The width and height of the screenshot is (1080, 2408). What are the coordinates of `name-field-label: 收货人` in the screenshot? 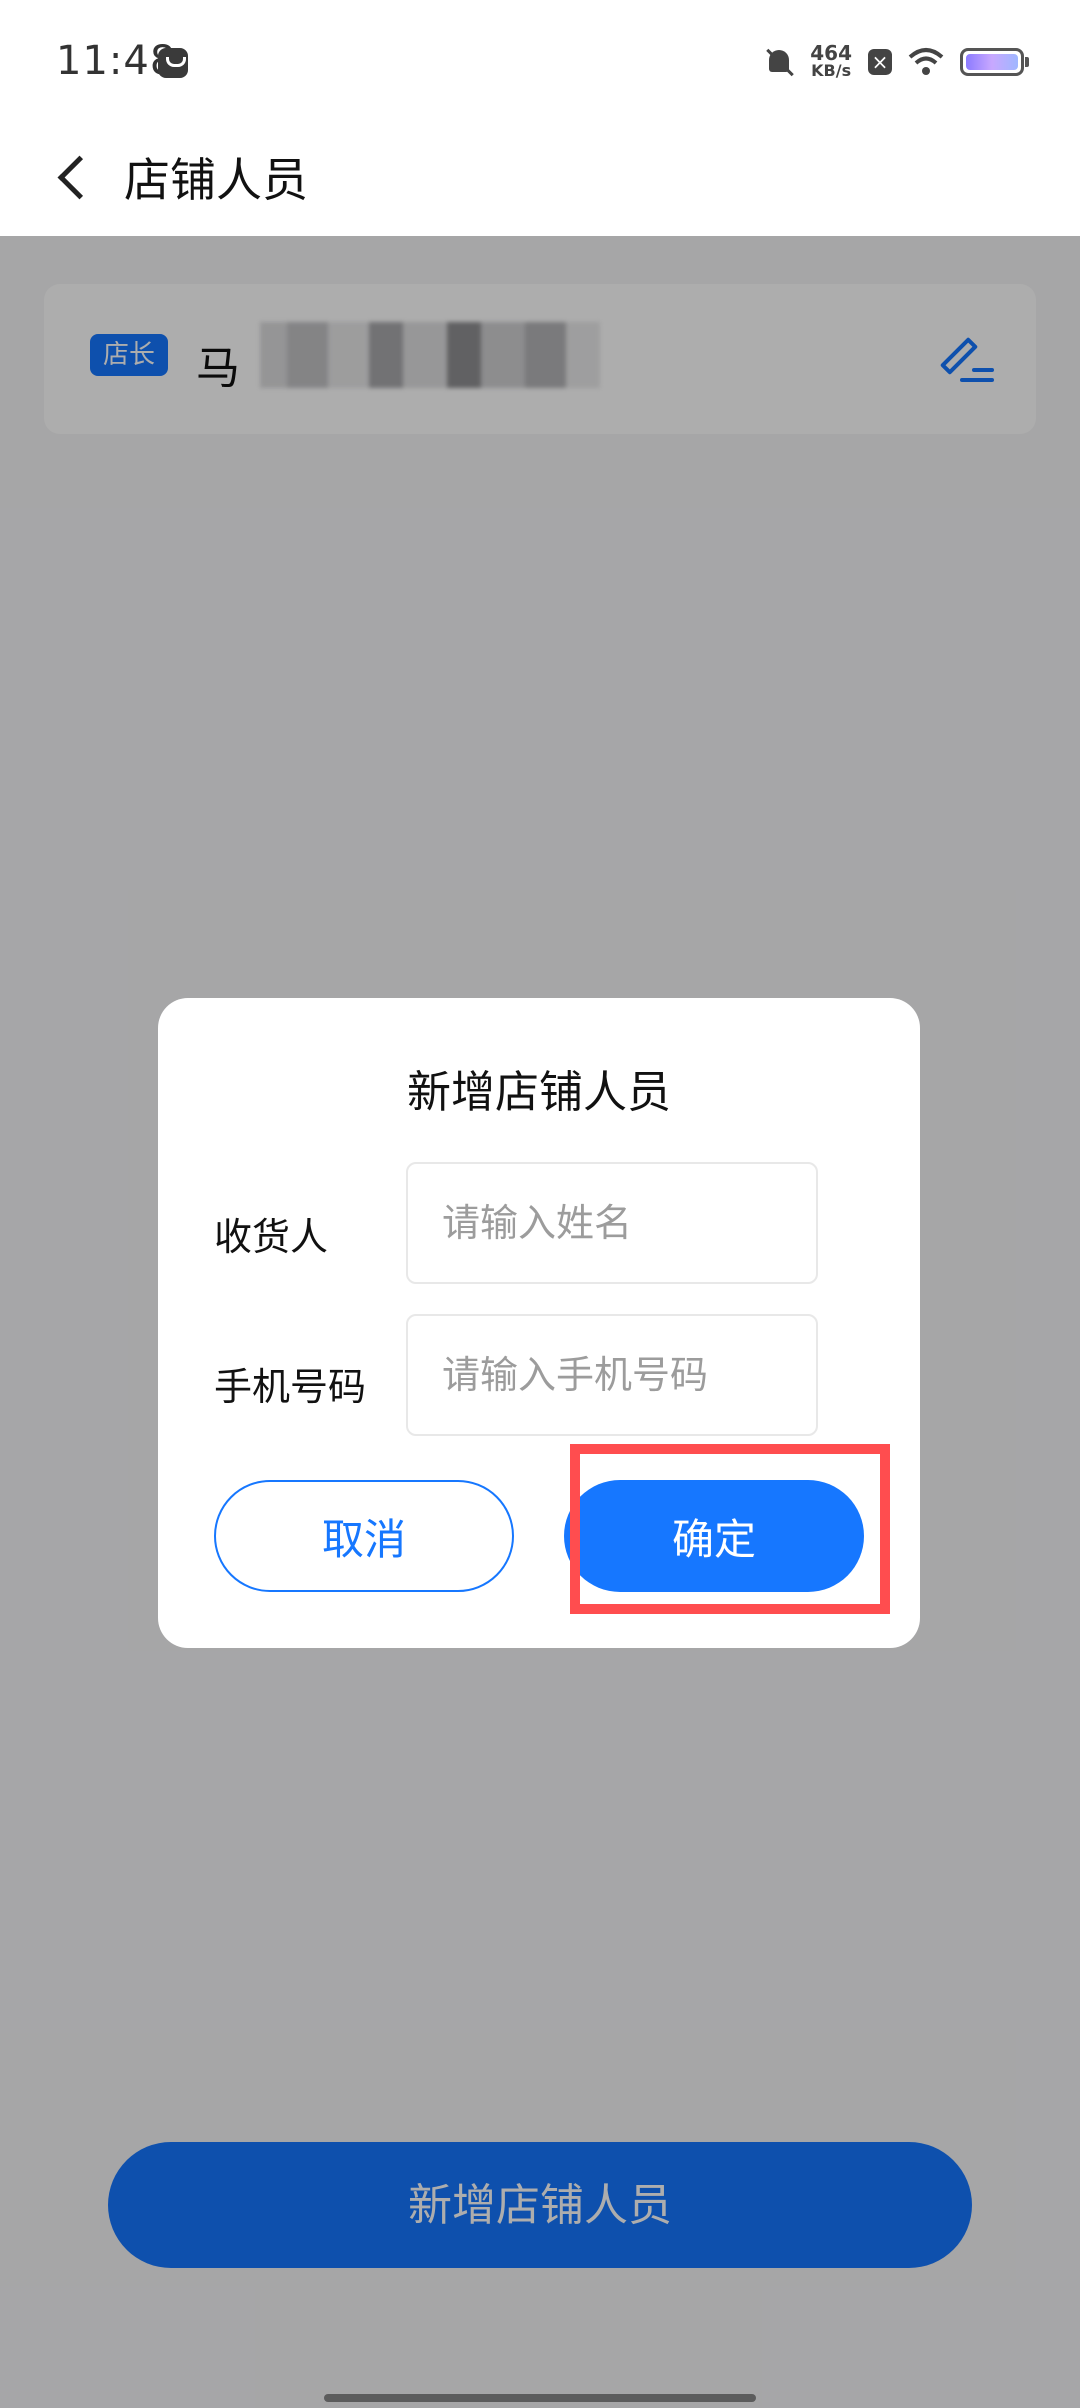 It's located at (271, 1237).